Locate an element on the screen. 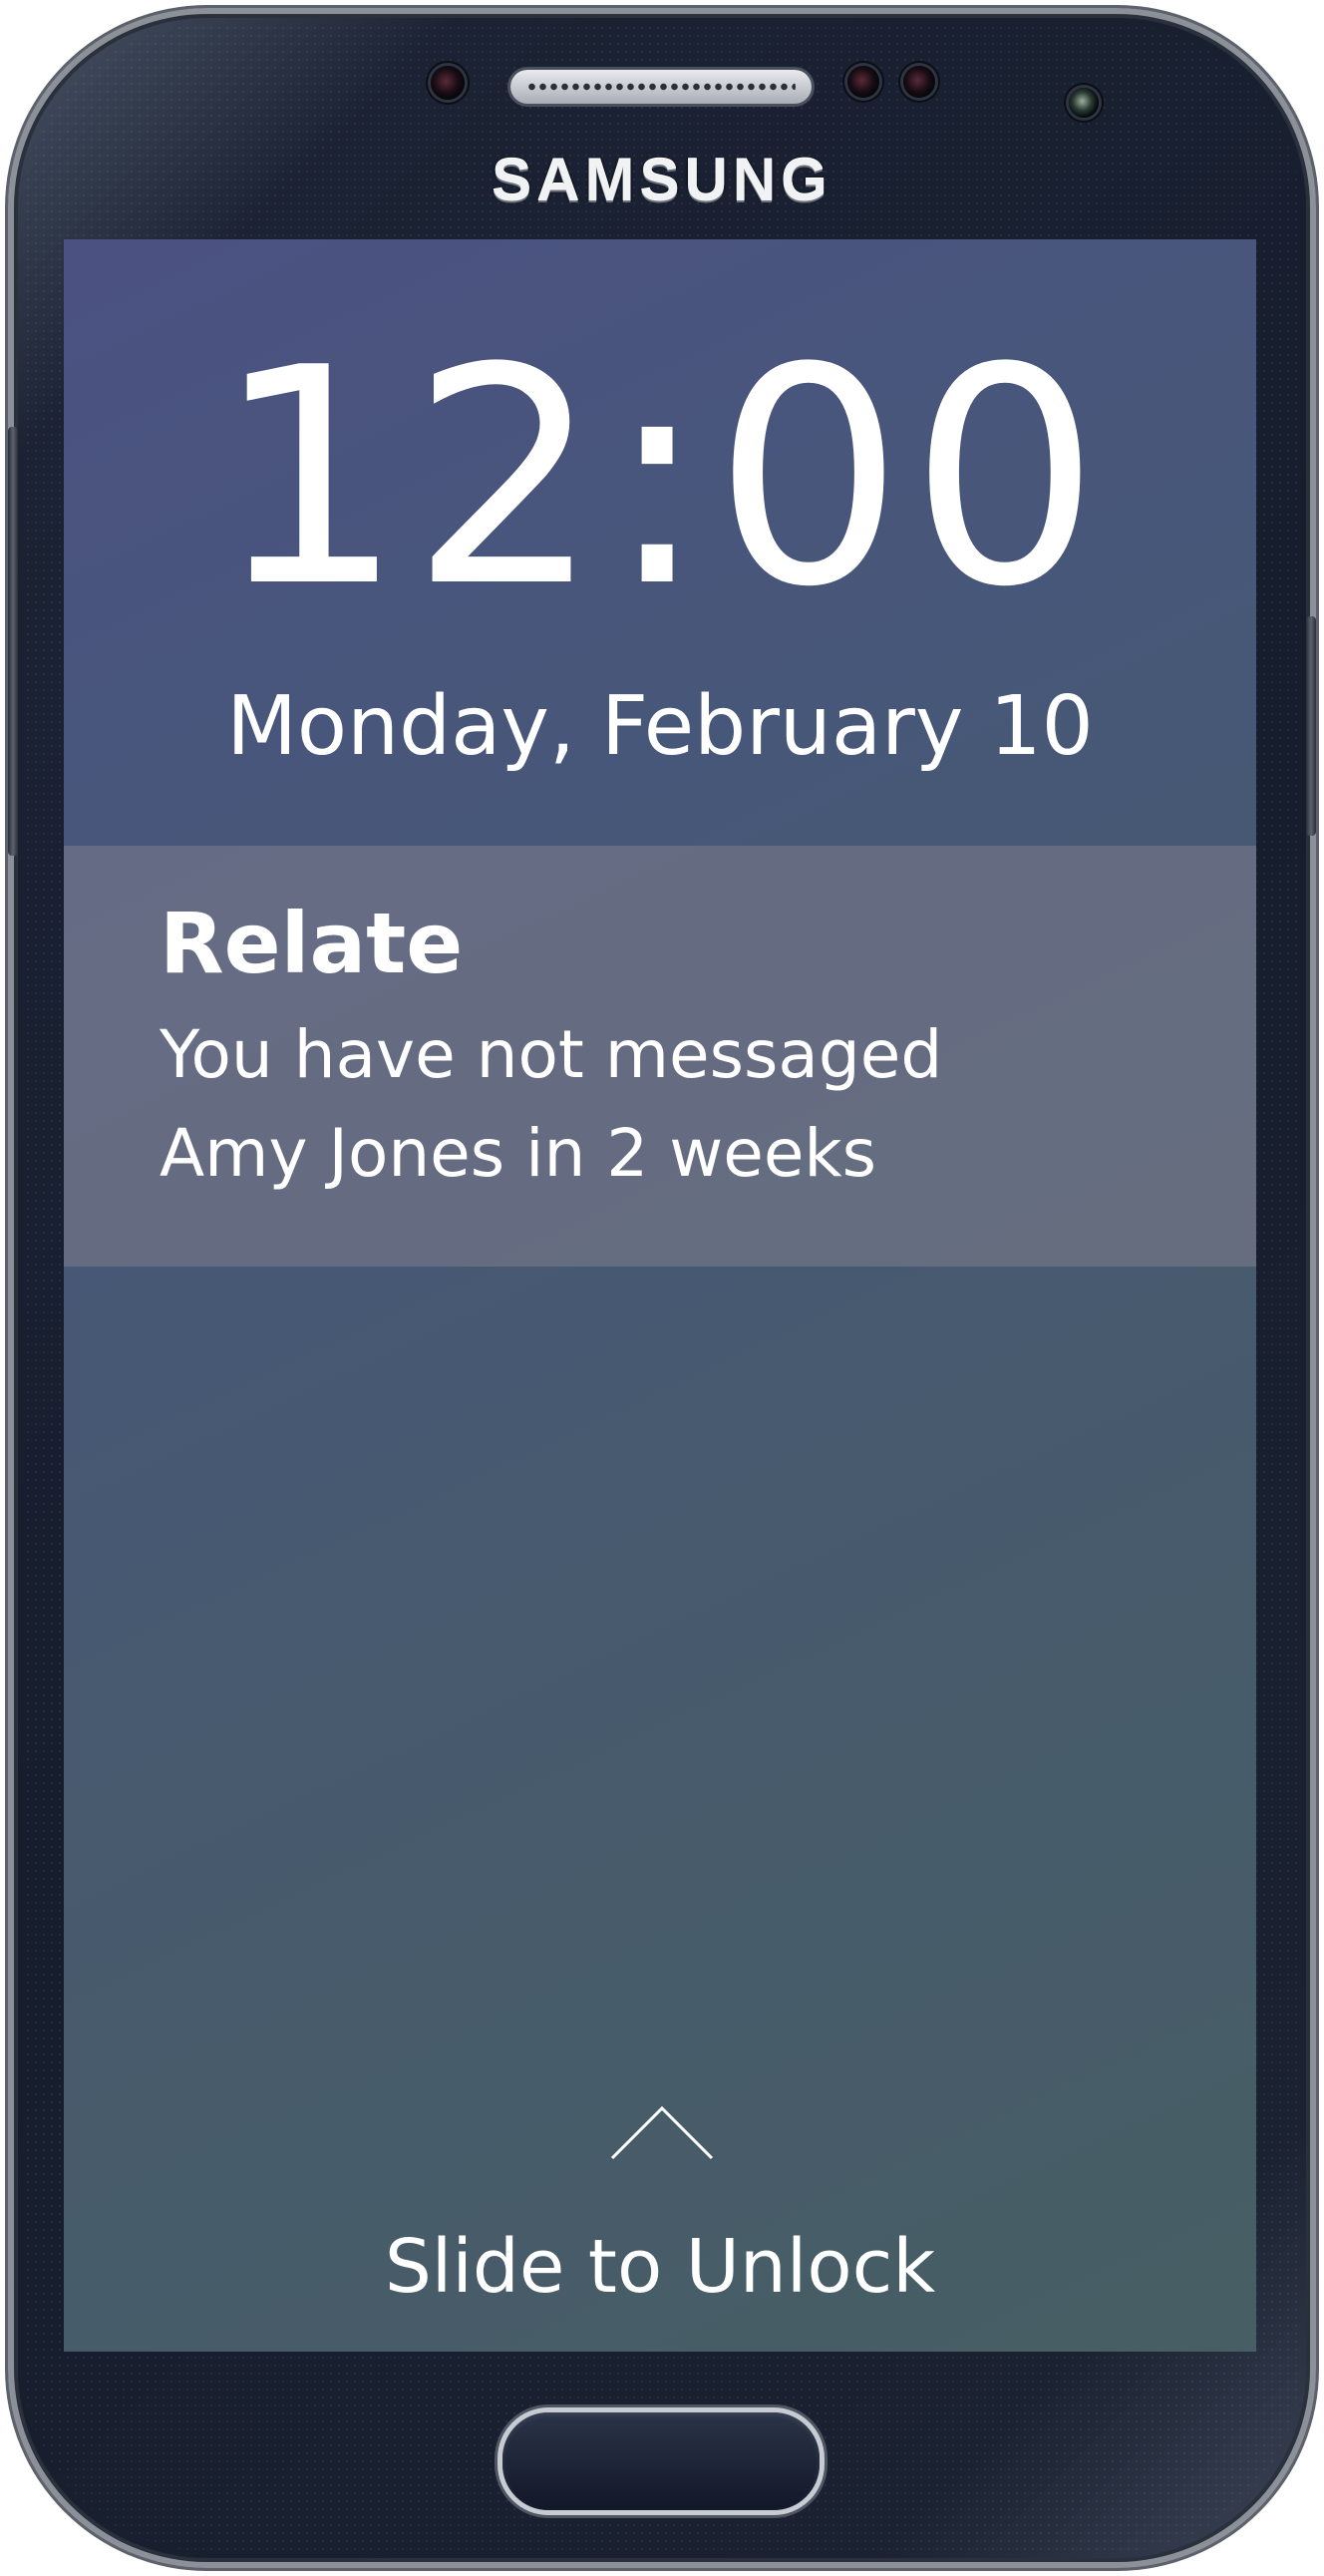 The height and width of the screenshot is (2576, 1324). clock-date: Monday, February 10 is located at coordinates (660, 726).